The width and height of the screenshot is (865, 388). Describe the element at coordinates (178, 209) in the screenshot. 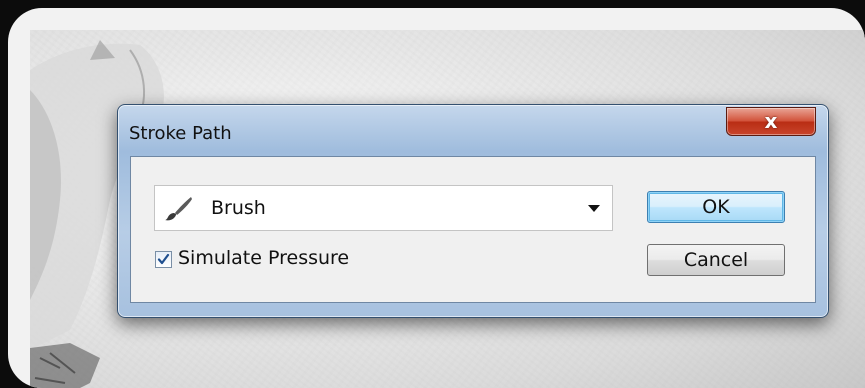

I see `brush-icon` at that location.